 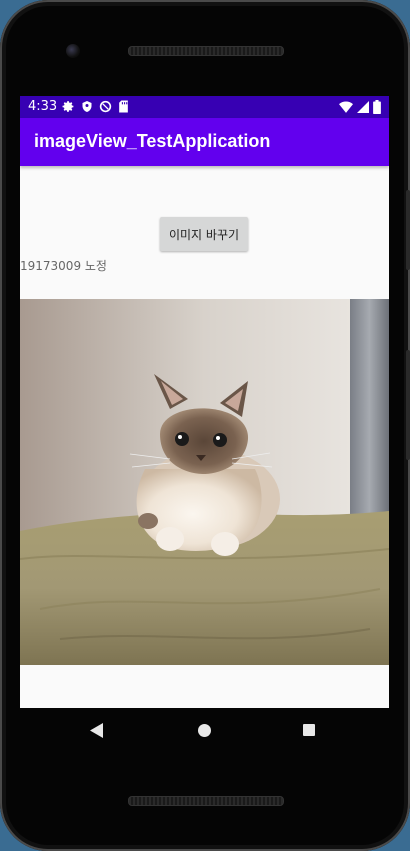 I want to click on battery-icon, so click(x=377, y=107).